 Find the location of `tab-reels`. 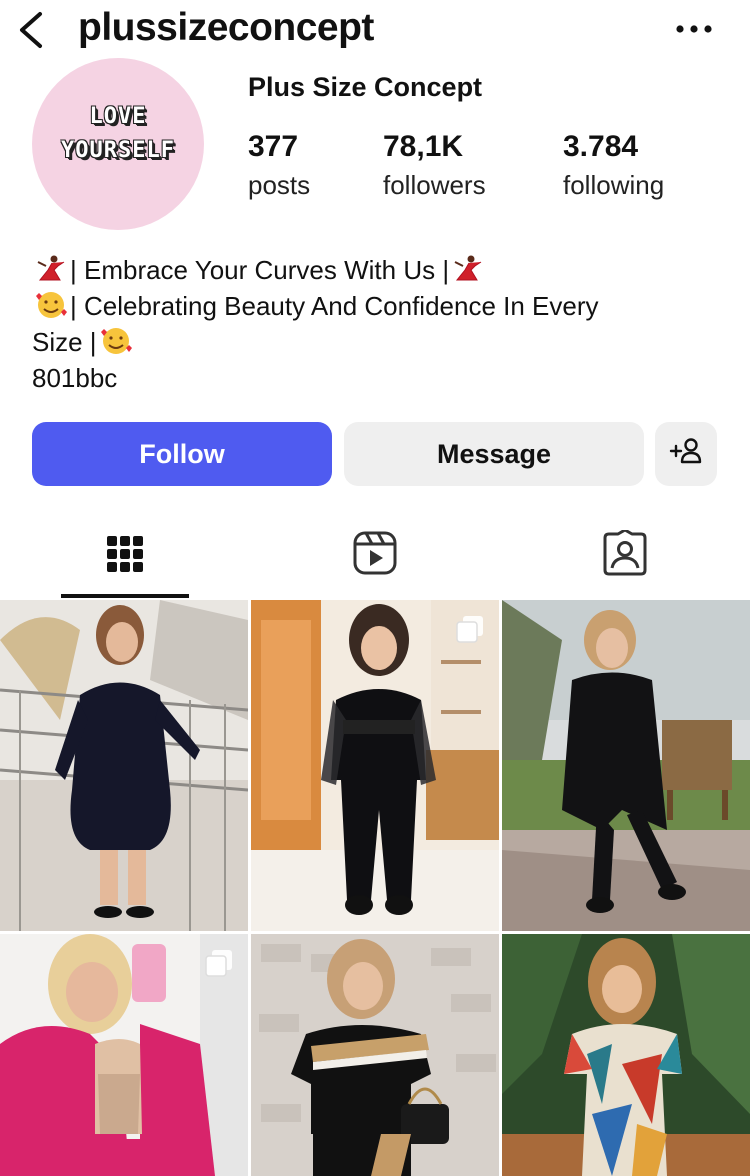

tab-reels is located at coordinates (375, 555).